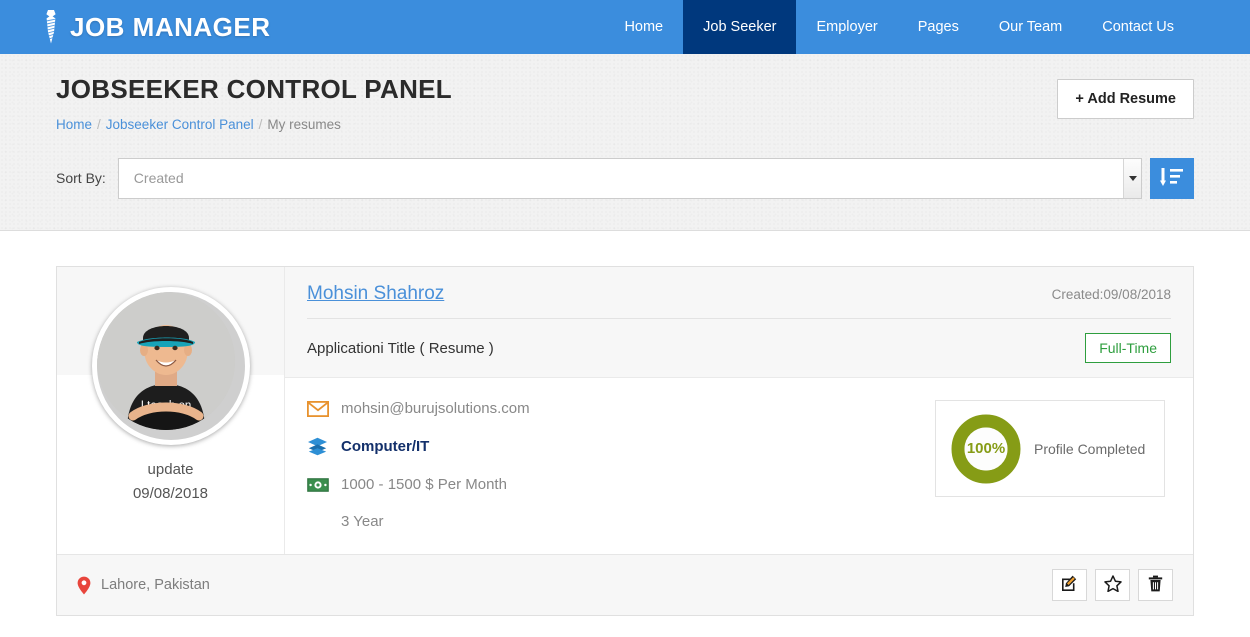  I want to click on brand-logo: JOB MANAGER, so click(135, 27).